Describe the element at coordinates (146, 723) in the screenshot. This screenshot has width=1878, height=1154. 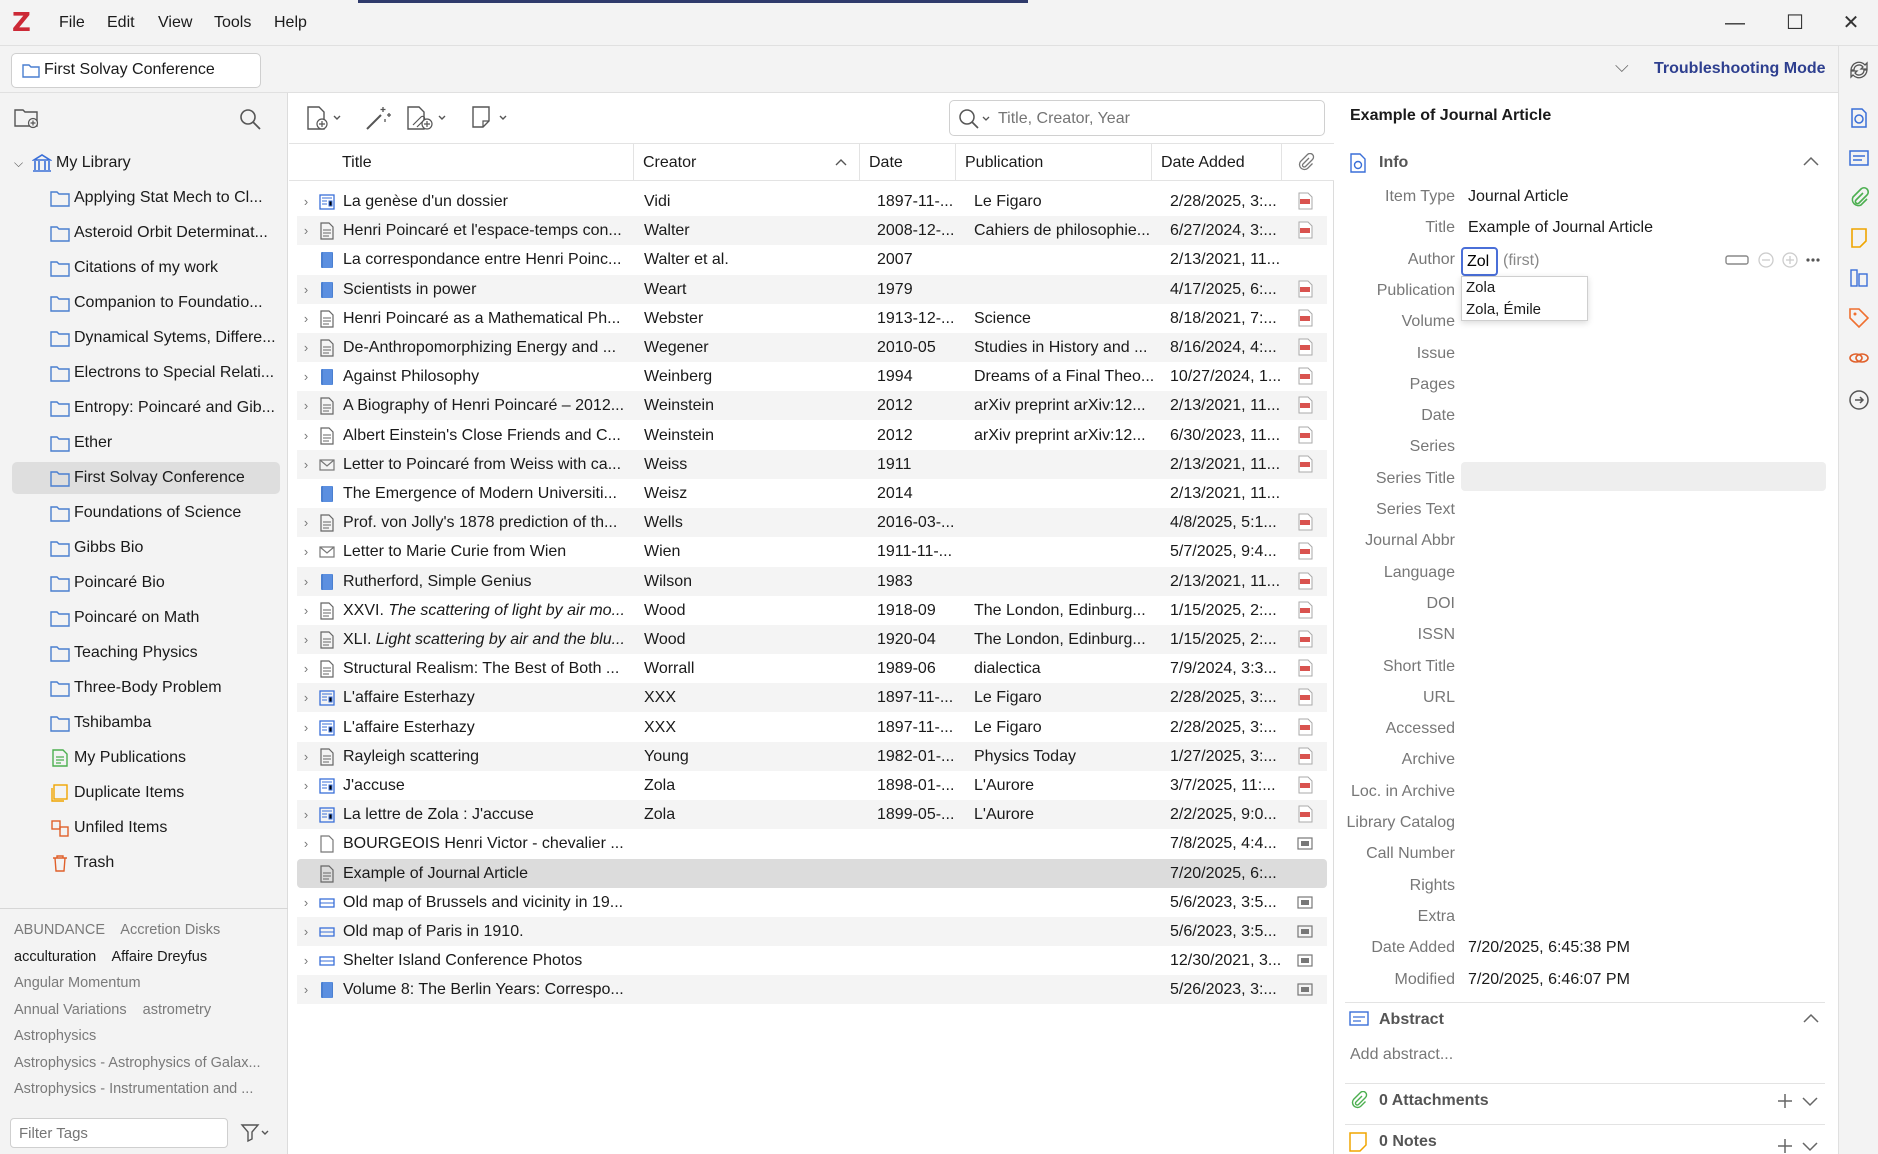
I see `collection-item: Tshibamba` at that location.